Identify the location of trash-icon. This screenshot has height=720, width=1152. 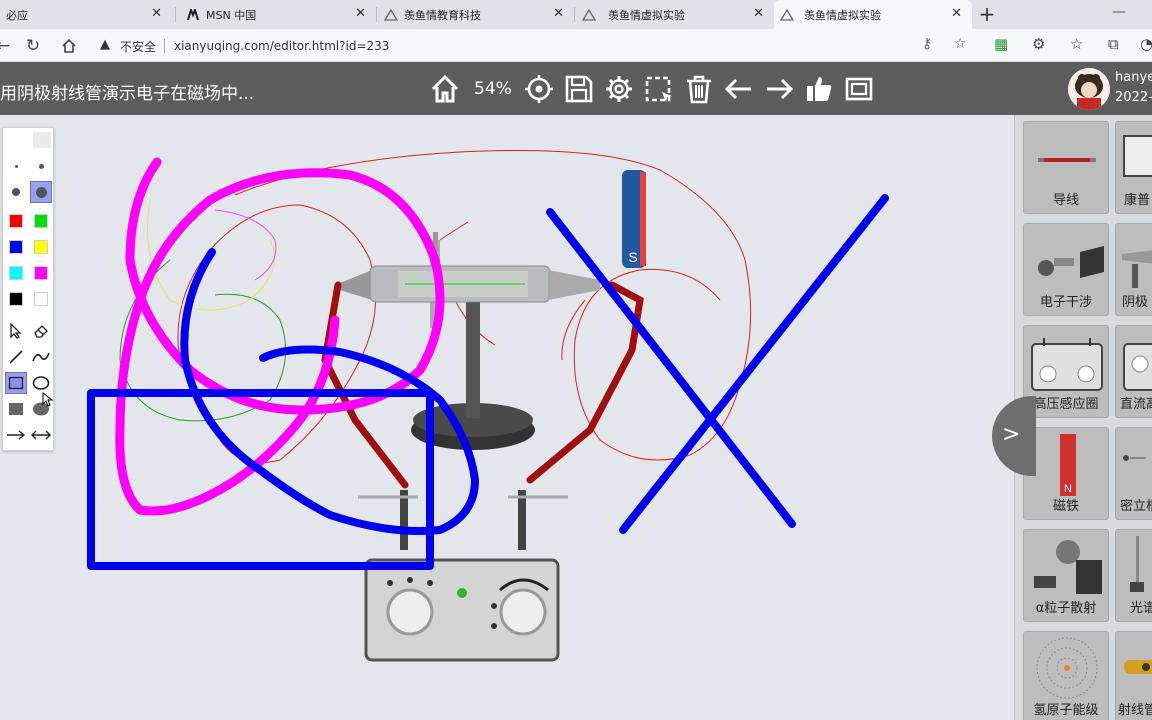
(699, 89).